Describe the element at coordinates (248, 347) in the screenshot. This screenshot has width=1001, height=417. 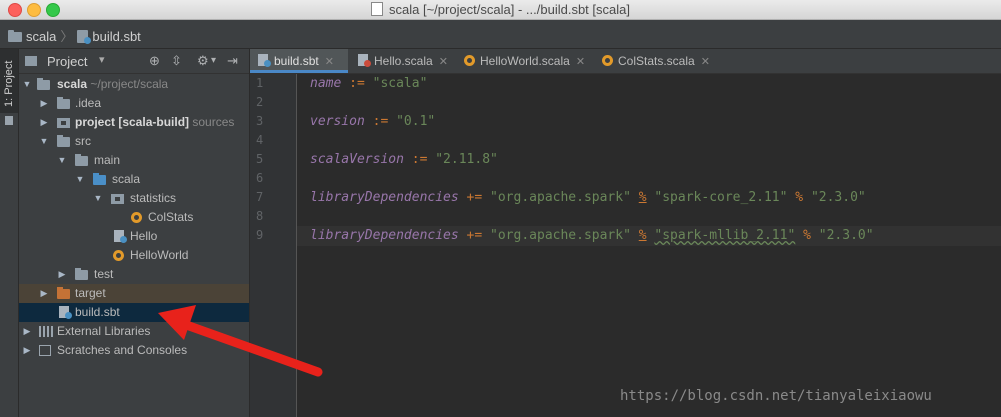
I see `arrow-shaft` at that location.